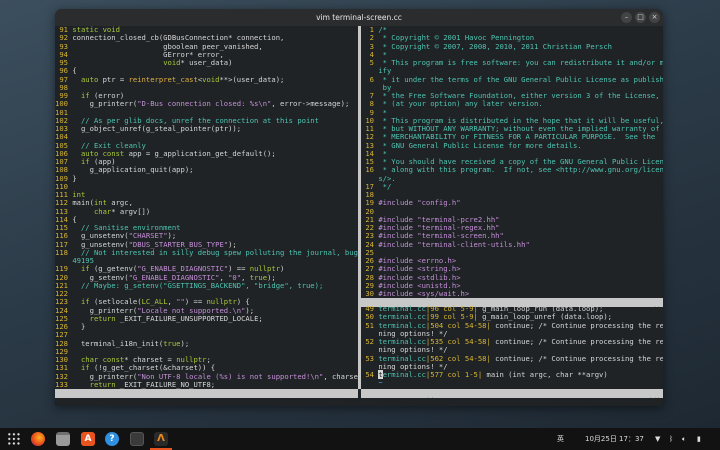 Image resolution: width=720 pixels, height=450 pixels. What do you see at coordinates (369, 382) in the screenshot?
I see `line-number` at bounding box center [369, 382].